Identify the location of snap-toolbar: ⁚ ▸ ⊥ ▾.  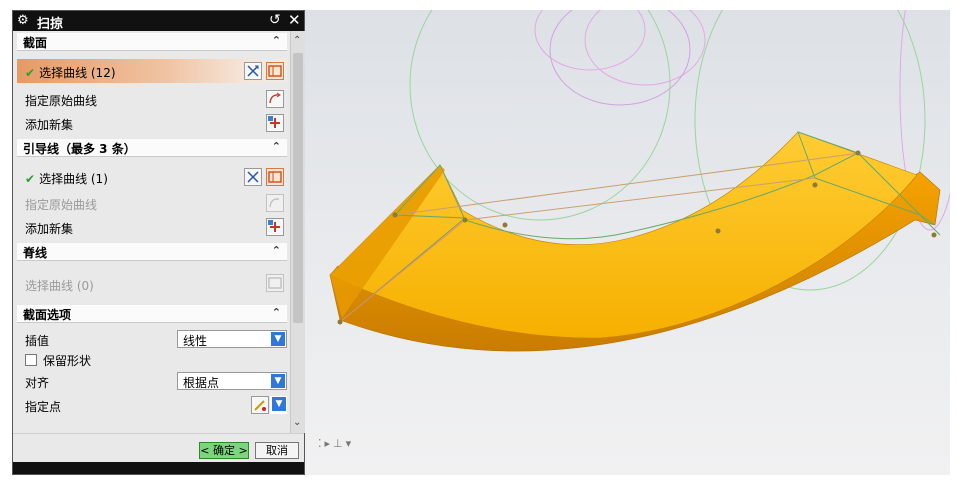
(343, 445).